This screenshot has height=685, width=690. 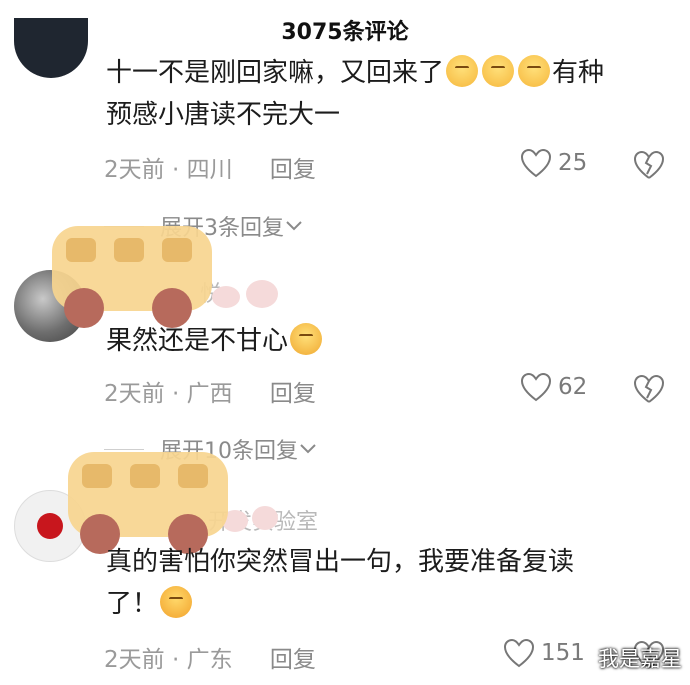 I want to click on watermark: 我是嘉星, so click(x=640, y=659).